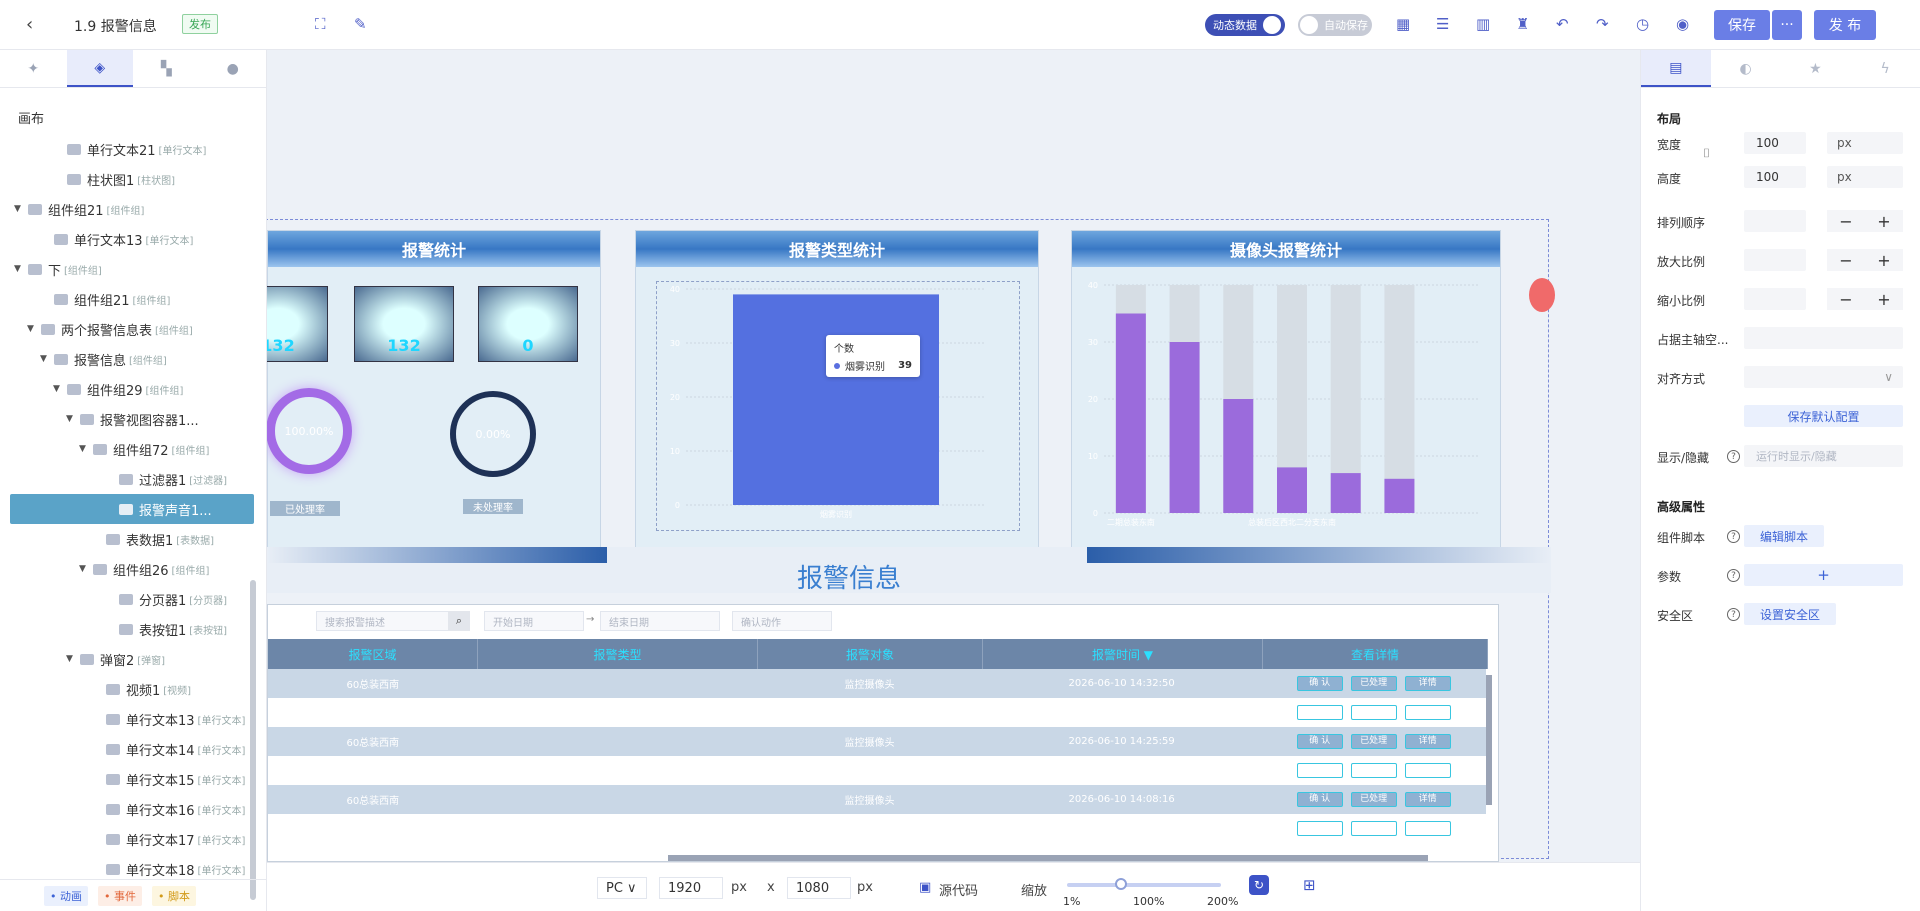 The width and height of the screenshot is (1920, 911). Describe the element at coordinates (127, 749) in the screenshot. I see `tree-node: 单行文本14 [单行文本]` at that location.